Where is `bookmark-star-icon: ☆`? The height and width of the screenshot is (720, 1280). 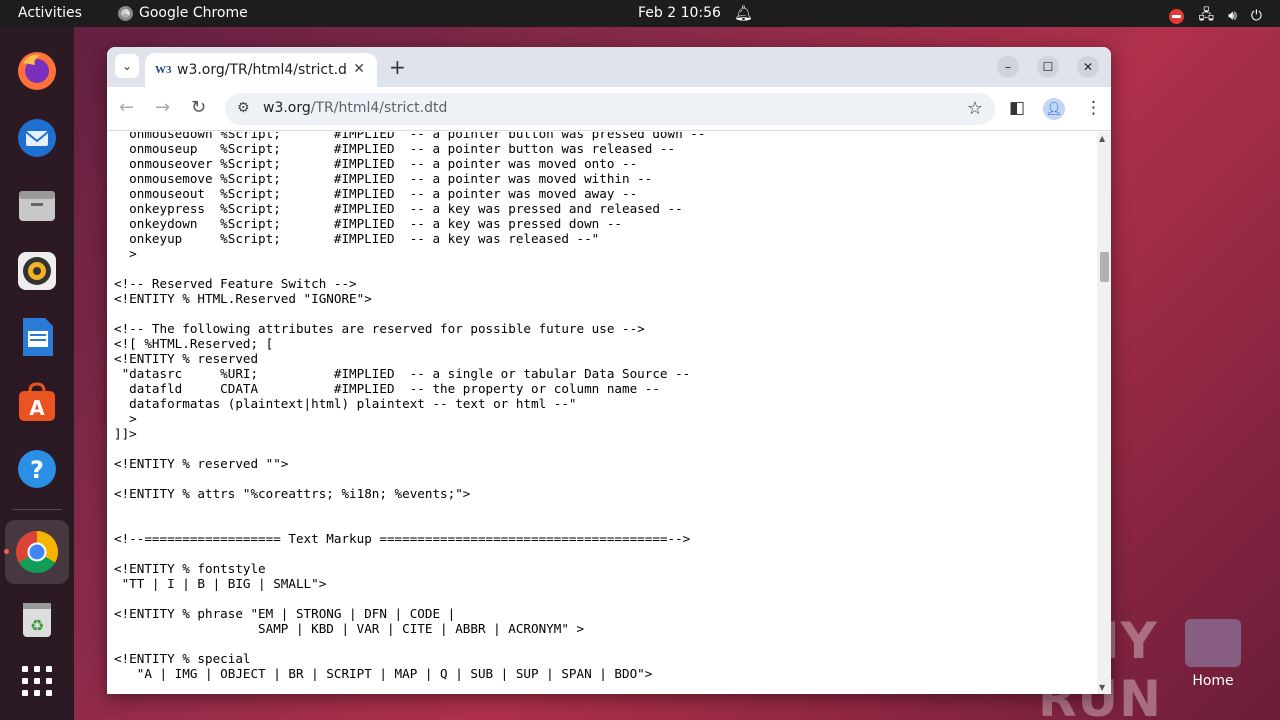
bookmark-star-icon: ☆ is located at coordinates (975, 108).